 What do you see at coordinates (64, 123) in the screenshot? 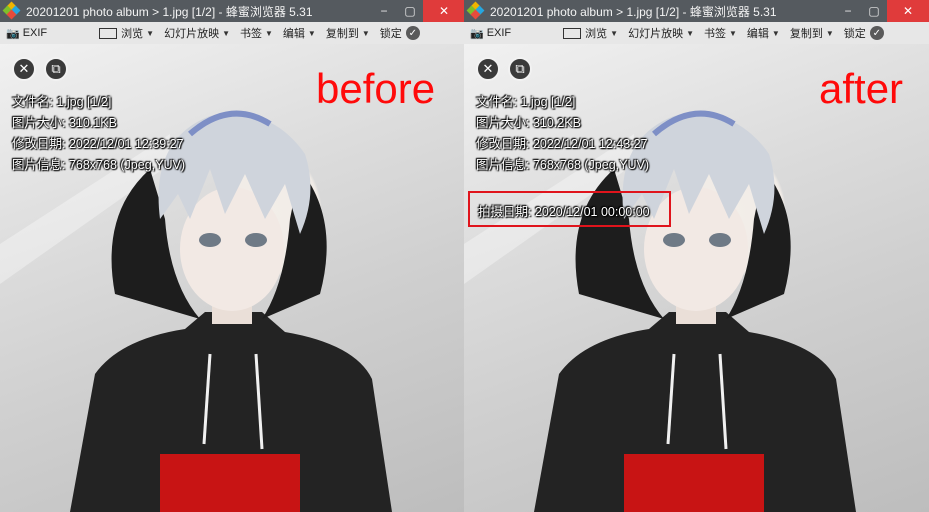
I see `file-size-text: 图片大小: 310.1KB` at bounding box center [64, 123].